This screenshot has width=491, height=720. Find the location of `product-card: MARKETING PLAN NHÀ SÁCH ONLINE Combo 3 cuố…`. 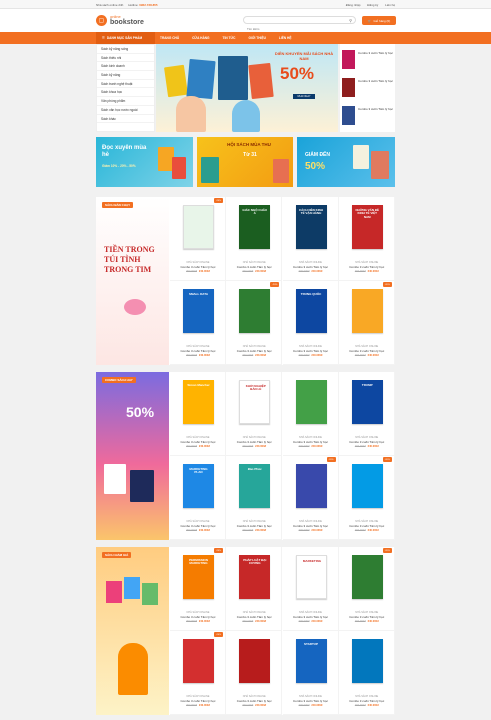

product-card: MARKETING PLAN NHÀ SÁCH ONLINE Combo 3 cuố… is located at coordinates (198, 498).